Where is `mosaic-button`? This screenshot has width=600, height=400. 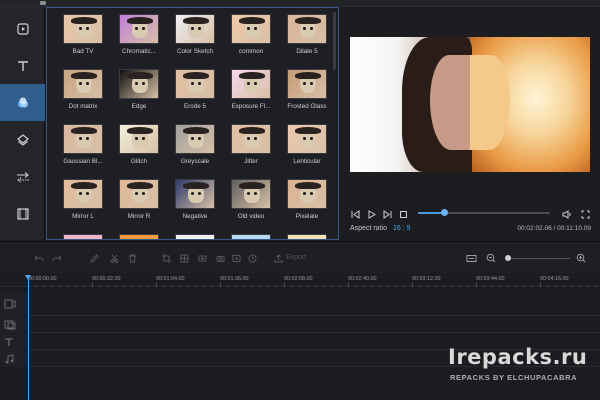
mosaic-button is located at coordinates (184, 258).